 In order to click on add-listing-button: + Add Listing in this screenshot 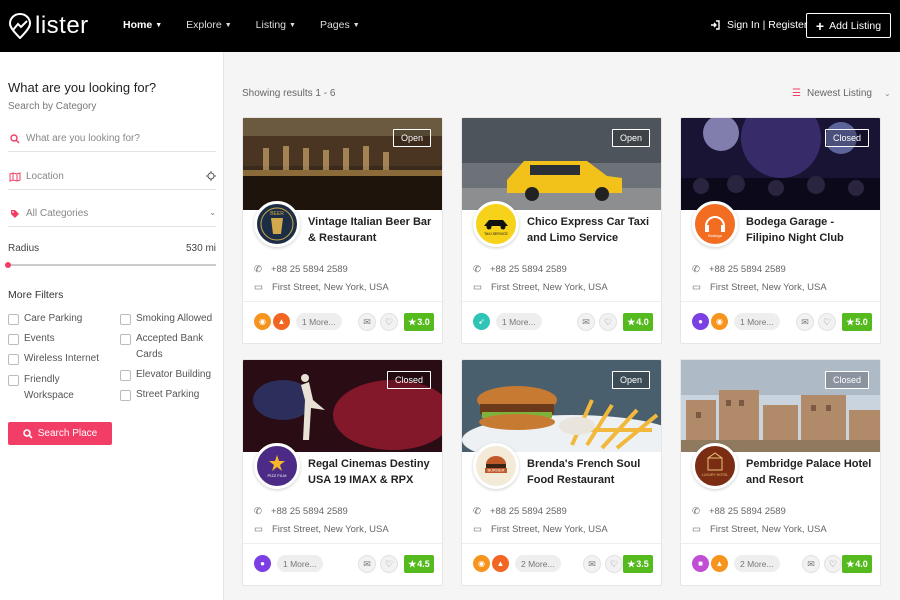, I will do `click(848, 25)`.